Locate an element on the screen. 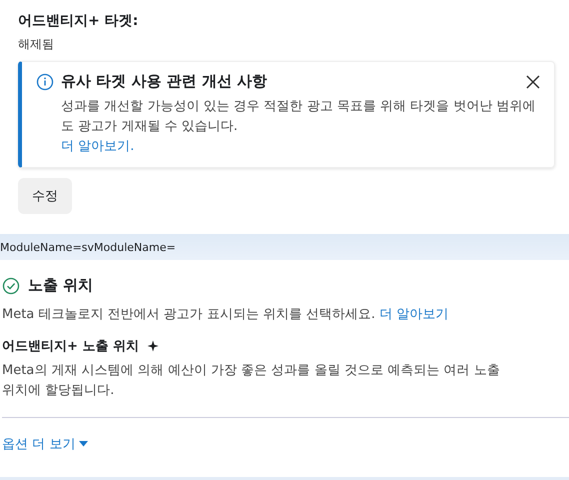  learn-more-link: 더 알아보기. is located at coordinates (97, 147).